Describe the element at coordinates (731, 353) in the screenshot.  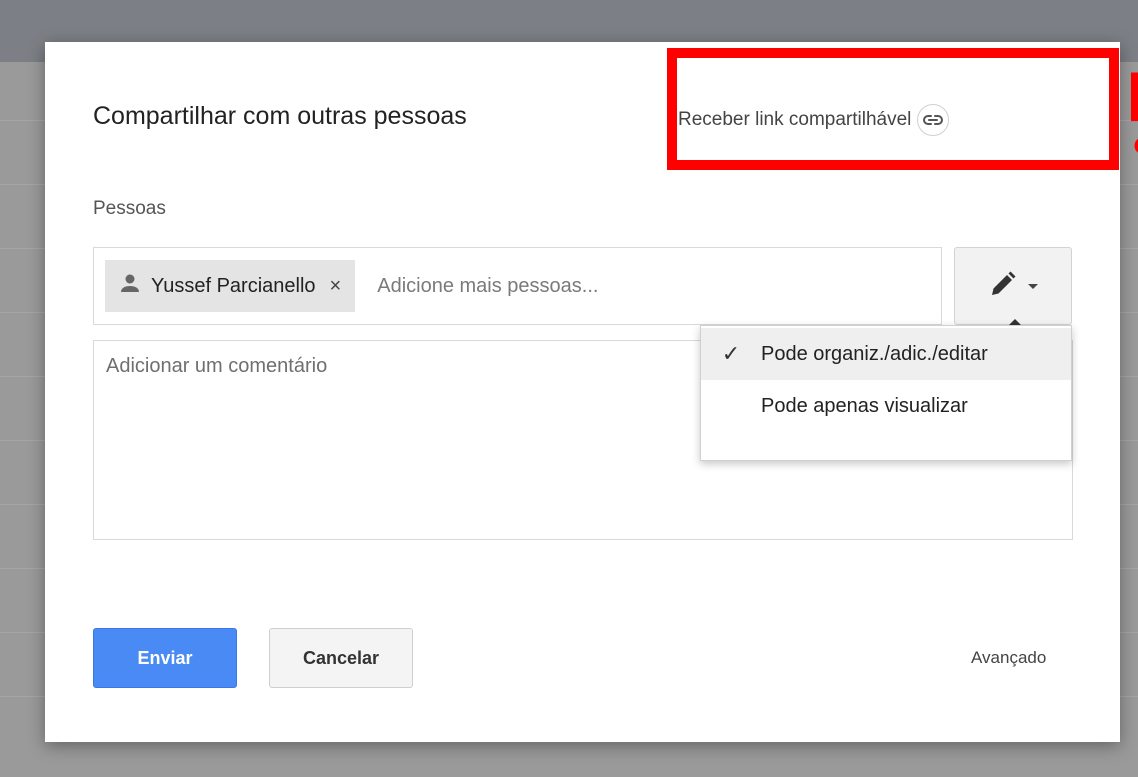
I see `checkmark-icon: ✓` at that location.